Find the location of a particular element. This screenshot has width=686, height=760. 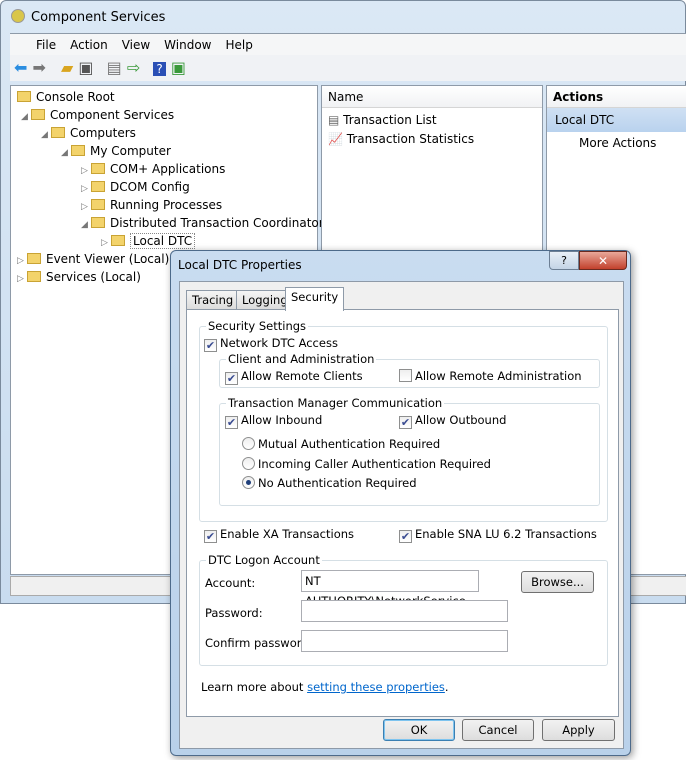

learn-more-prefix: Learn more about is located at coordinates (254, 687).